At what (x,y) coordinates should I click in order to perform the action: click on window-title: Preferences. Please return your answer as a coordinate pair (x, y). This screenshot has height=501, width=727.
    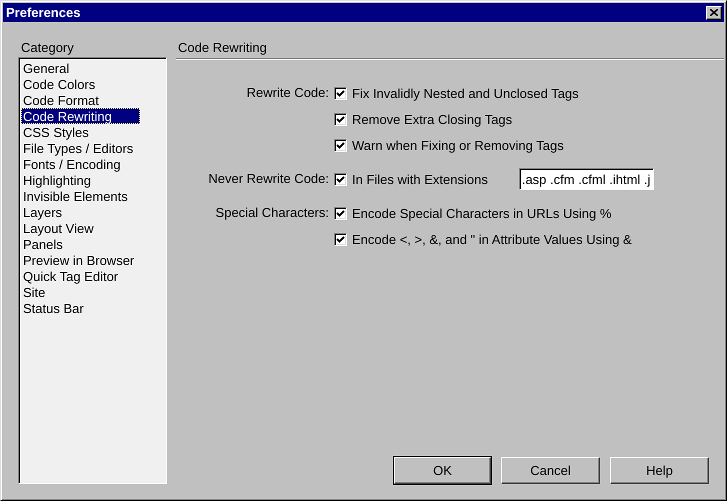
    Looking at the image, I should click on (43, 12).